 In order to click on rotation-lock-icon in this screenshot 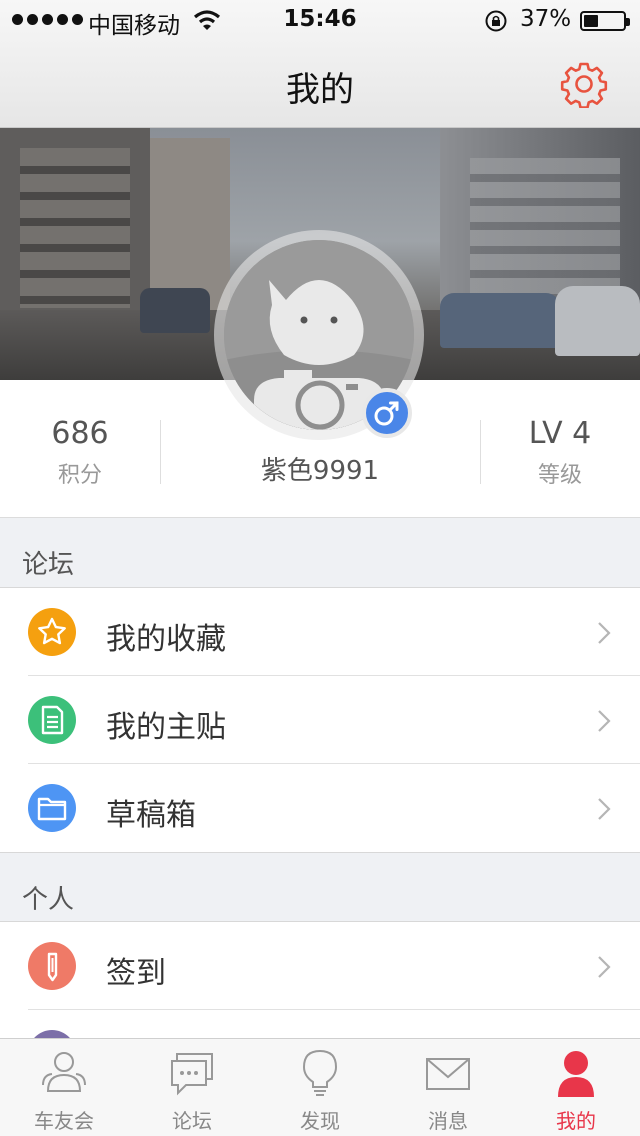, I will do `click(496, 21)`.